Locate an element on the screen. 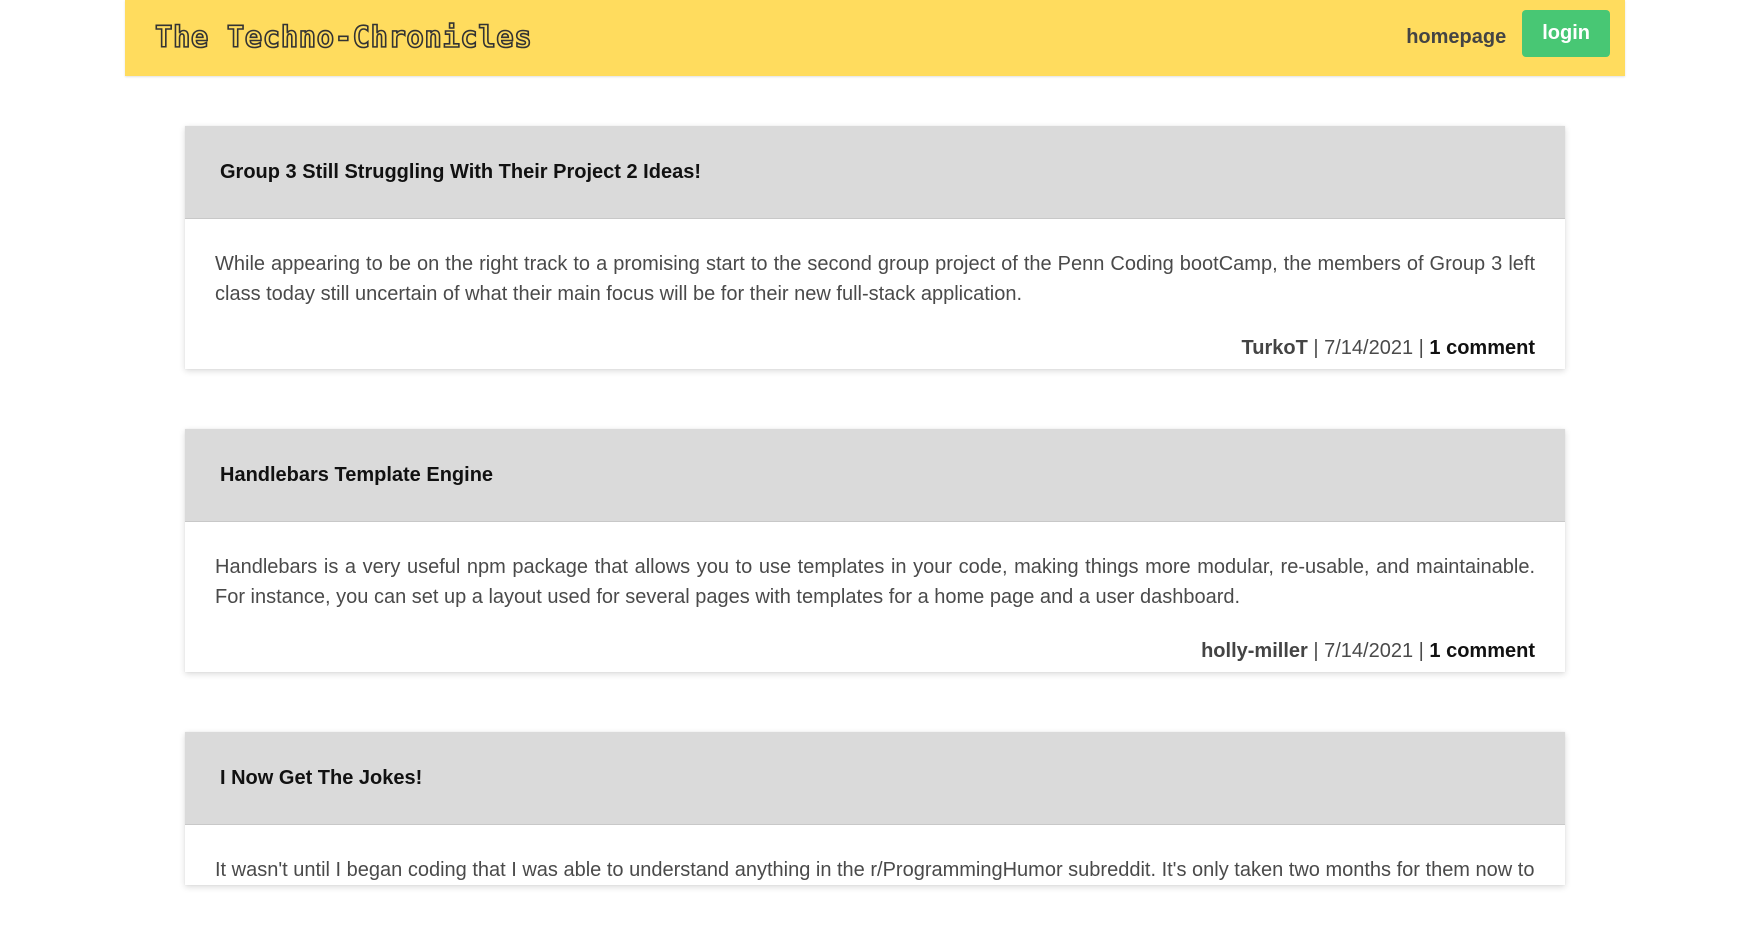 This screenshot has width=1745, height=945. site-title: The Techno-Chronicles is located at coordinates (343, 37).